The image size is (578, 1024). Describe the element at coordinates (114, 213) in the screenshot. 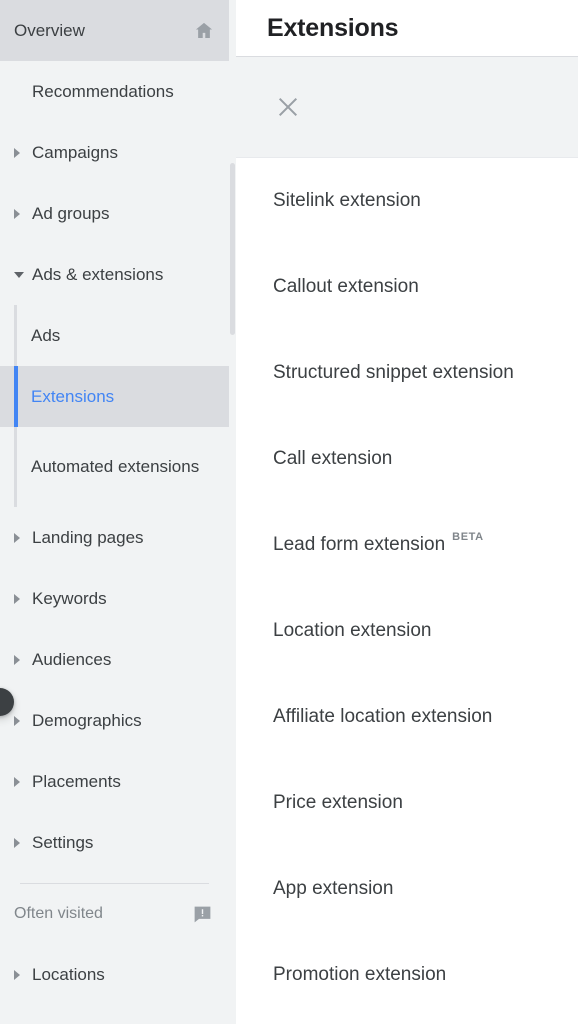

I see `sidebar-item-ad-groups: Ad groups` at that location.